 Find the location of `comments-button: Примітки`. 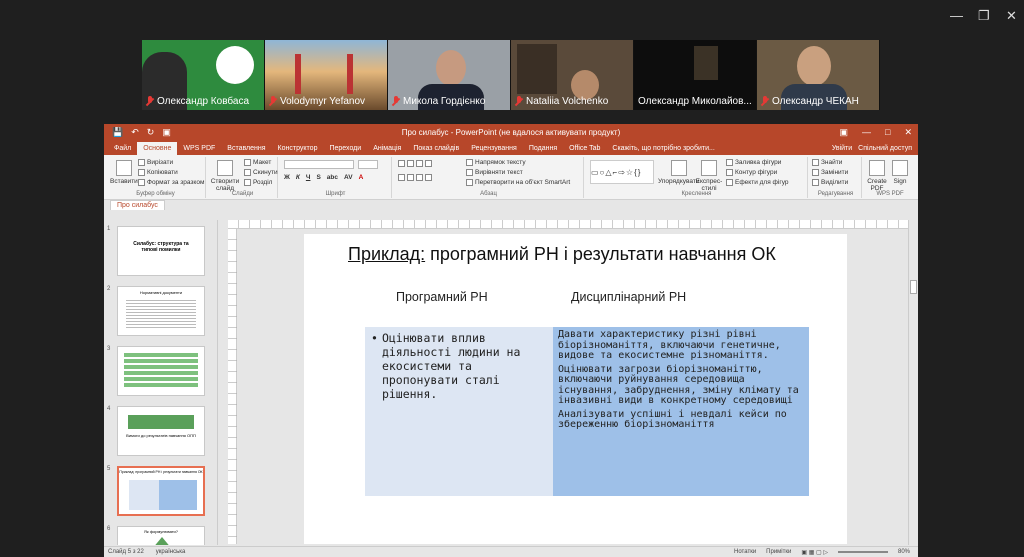

comments-button: Примітки is located at coordinates (778, 552).